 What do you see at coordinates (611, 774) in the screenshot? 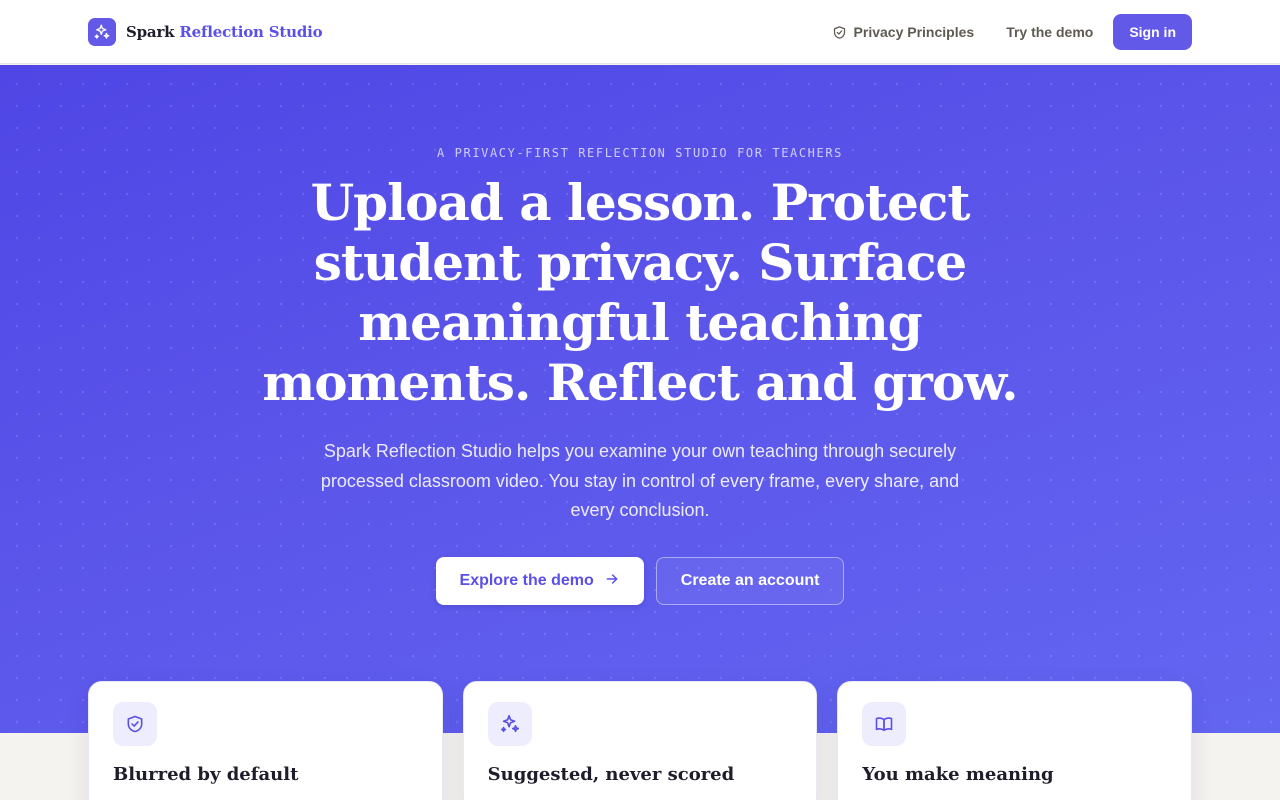
I see `feature-card-title: Suggested, never scored` at bounding box center [611, 774].